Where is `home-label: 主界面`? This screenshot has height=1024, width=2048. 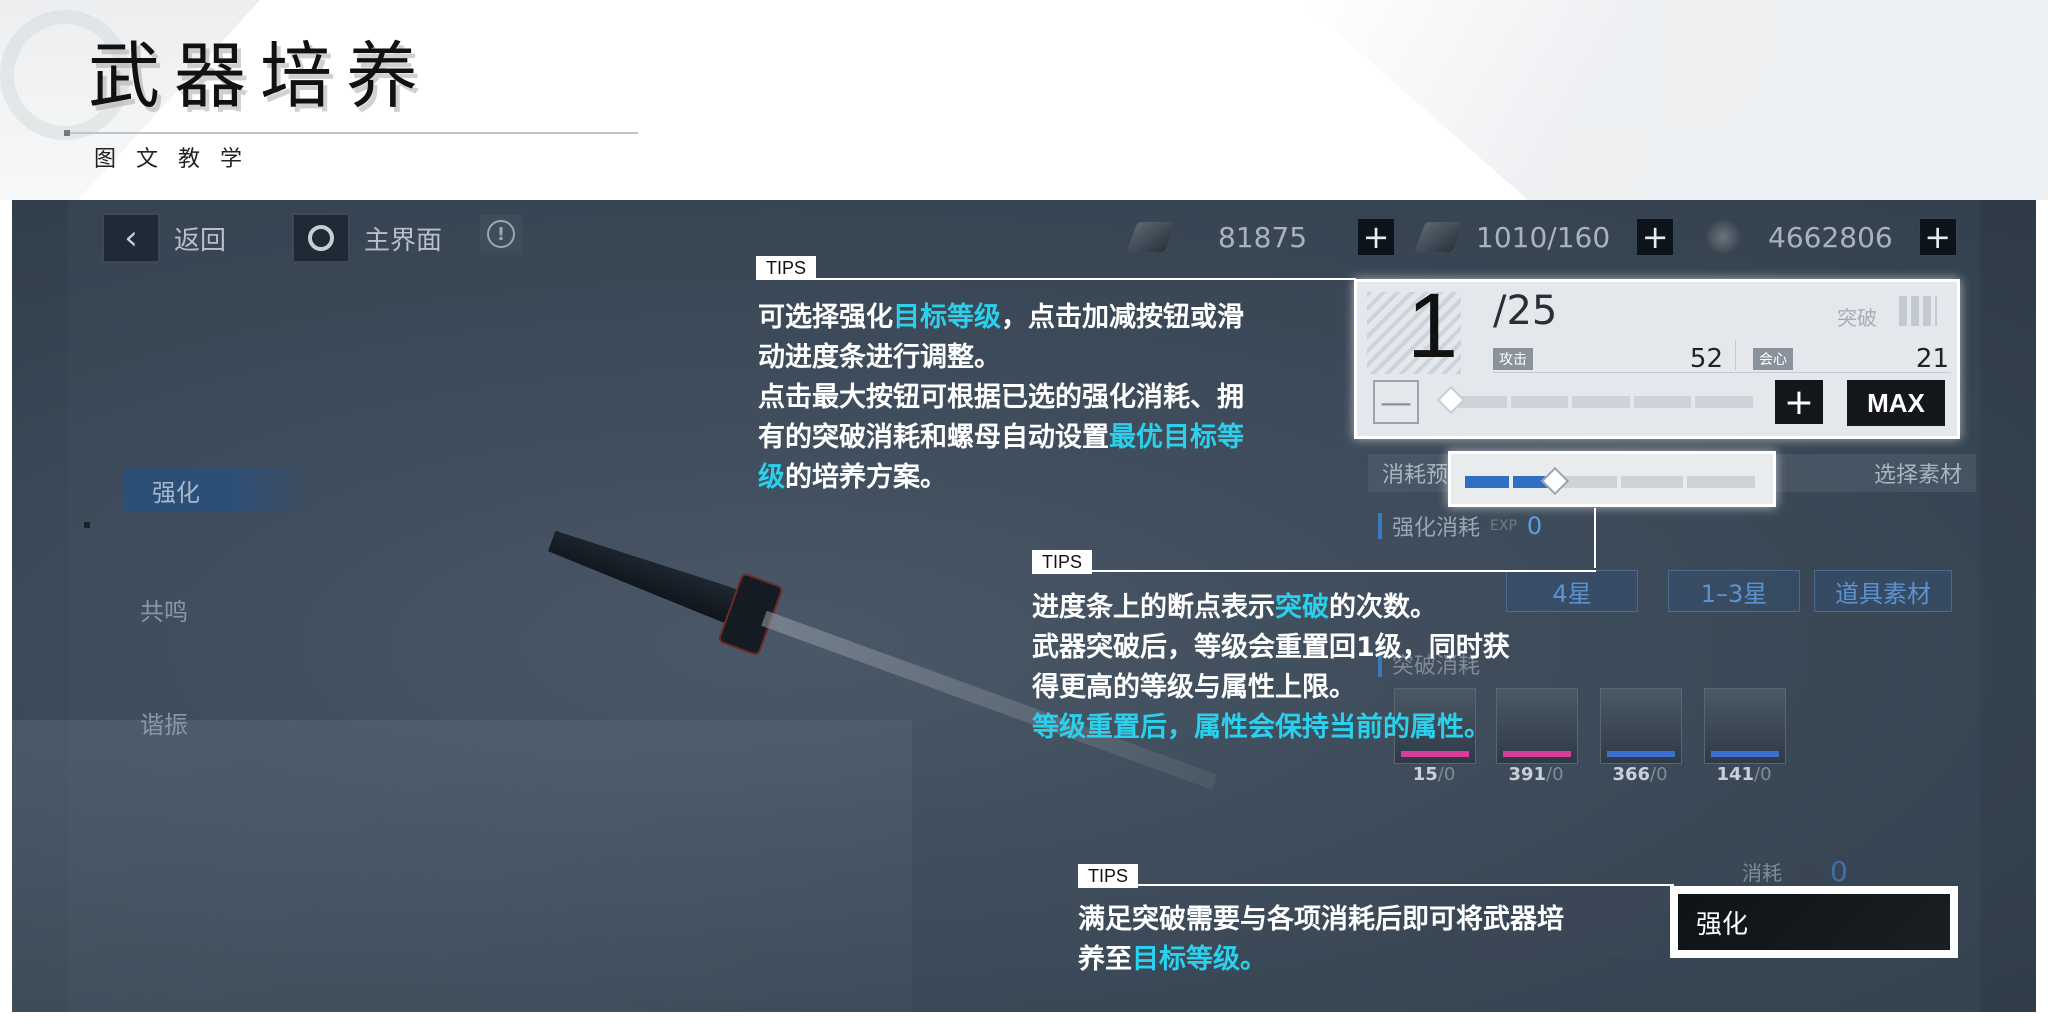
home-label: 主界面 is located at coordinates (403, 240).